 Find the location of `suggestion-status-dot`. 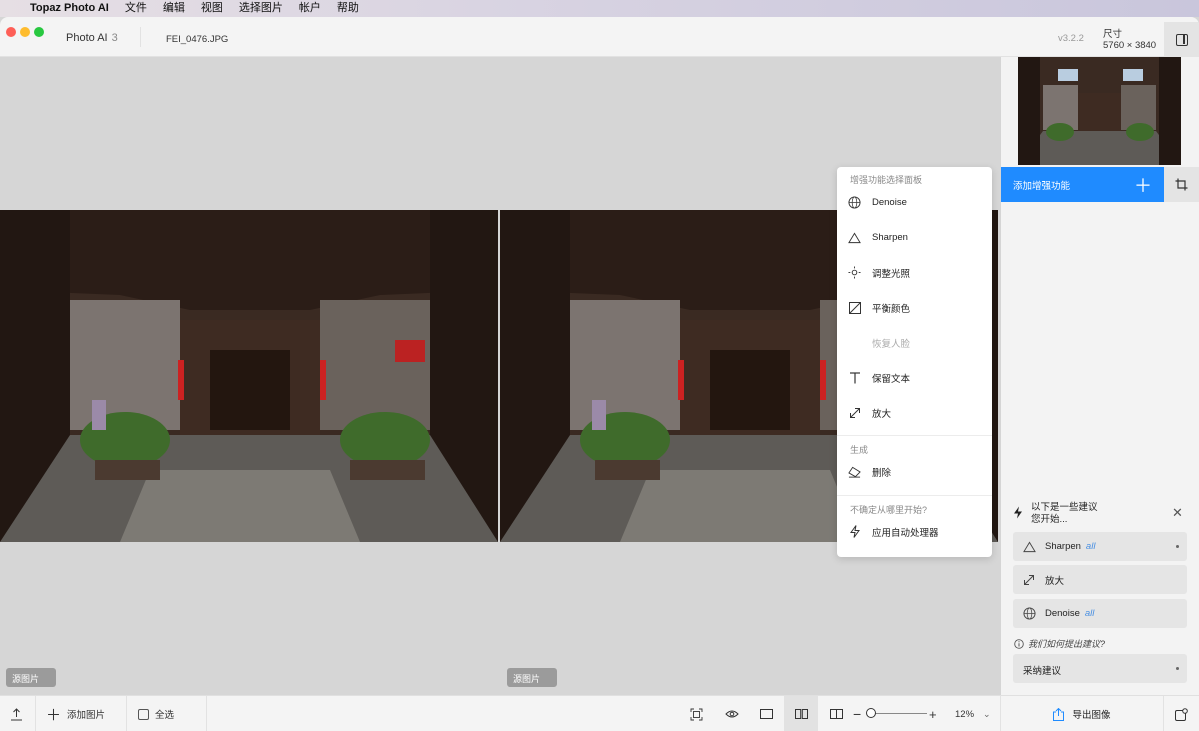

suggestion-status-dot is located at coordinates (1177, 546).